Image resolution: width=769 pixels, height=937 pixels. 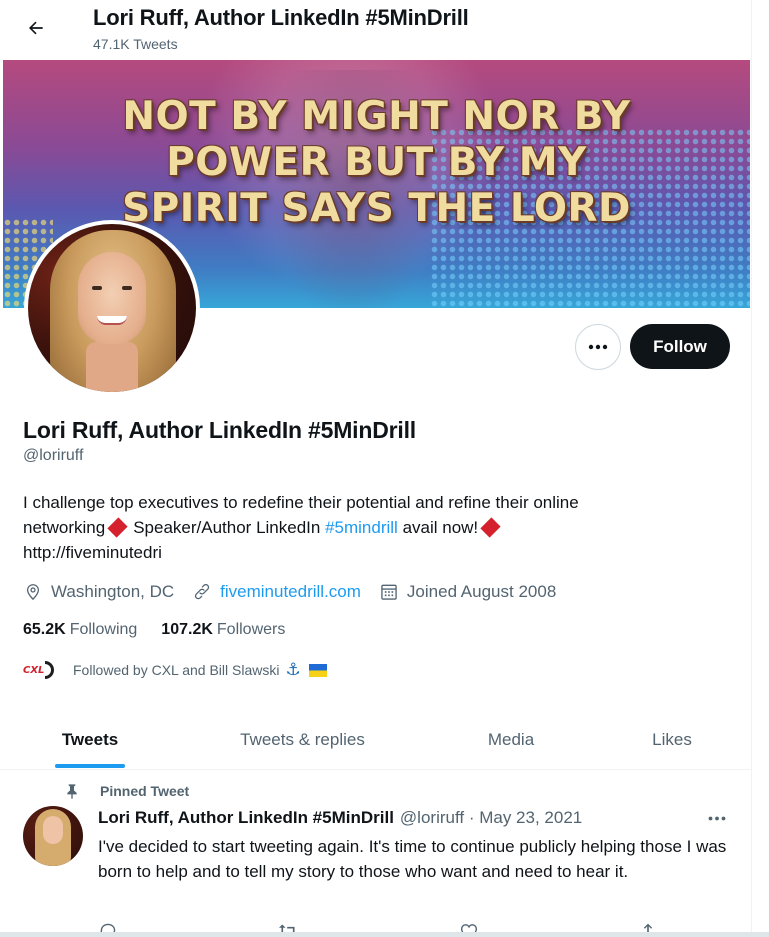 What do you see at coordinates (112, 298) in the screenshot?
I see `avatar-face` at bounding box center [112, 298].